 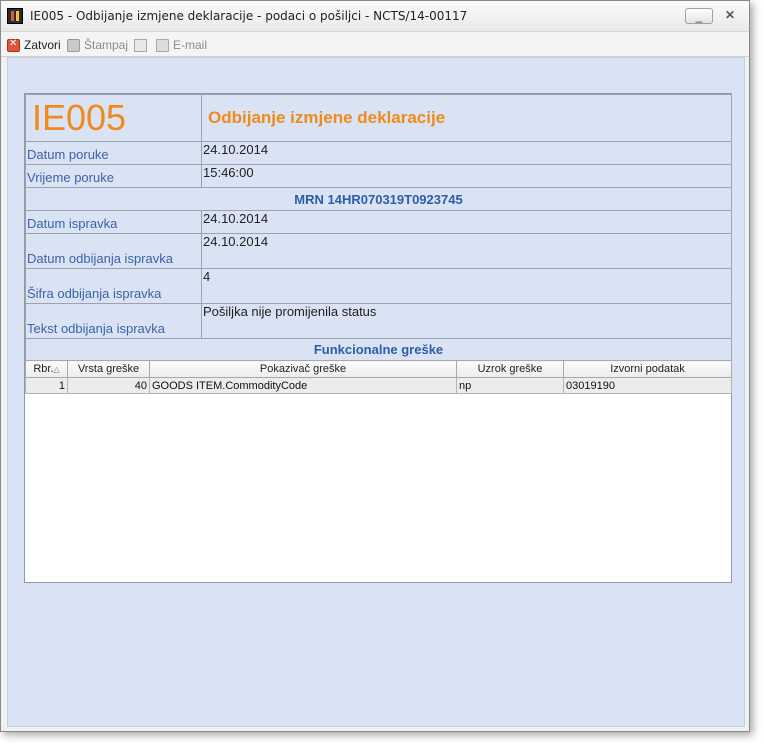 I want to click on preview-button, so click(x=140, y=45).